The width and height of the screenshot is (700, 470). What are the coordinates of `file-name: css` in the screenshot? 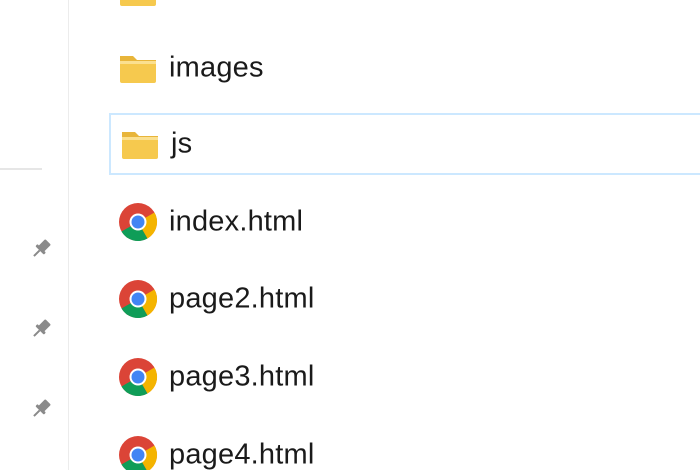 It's located at (191, 4).